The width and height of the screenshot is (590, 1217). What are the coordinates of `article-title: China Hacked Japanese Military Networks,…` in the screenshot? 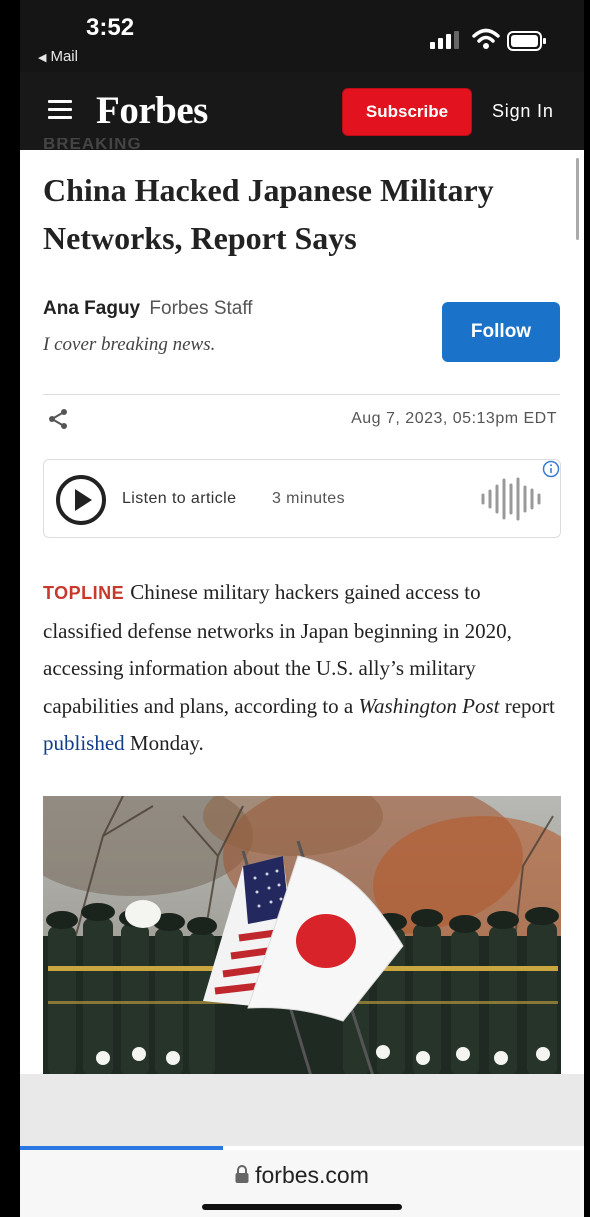 It's located at (268, 214).